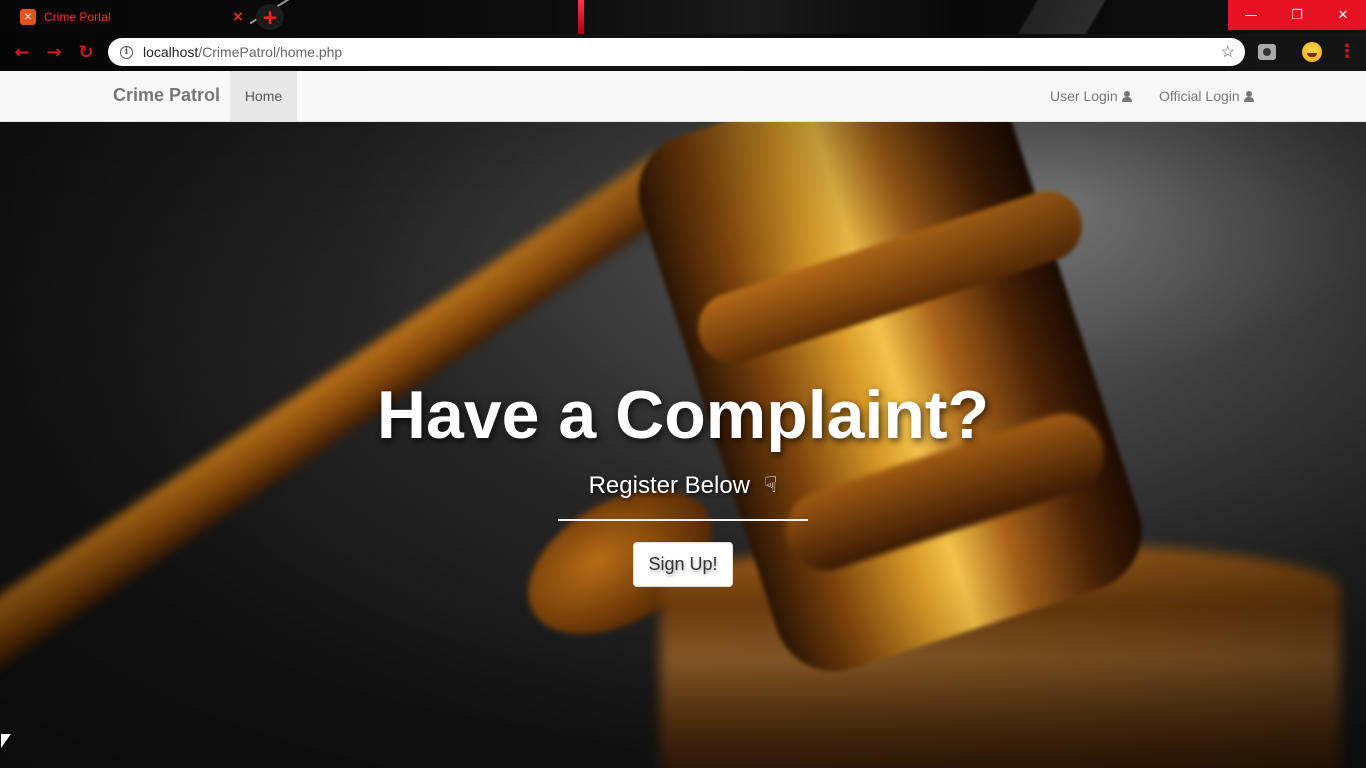  What do you see at coordinates (1199, 96) in the screenshot?
I see `official-login-label: Official Login` at bounding box center [1199, 96].